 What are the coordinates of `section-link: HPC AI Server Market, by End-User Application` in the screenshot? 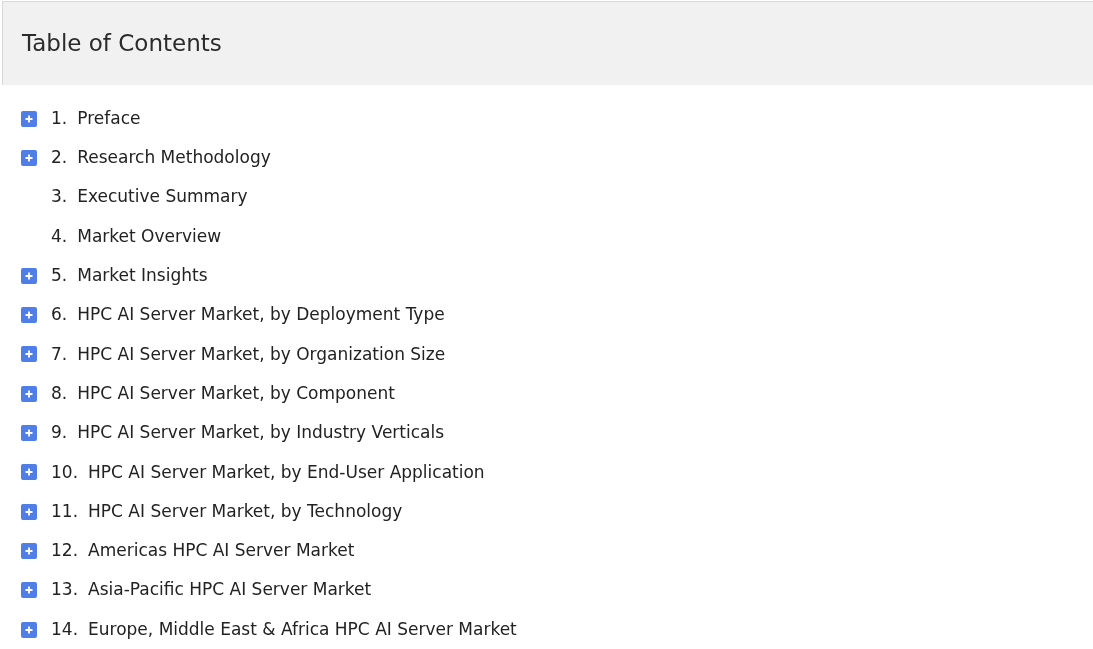 It's located at (286, 472).